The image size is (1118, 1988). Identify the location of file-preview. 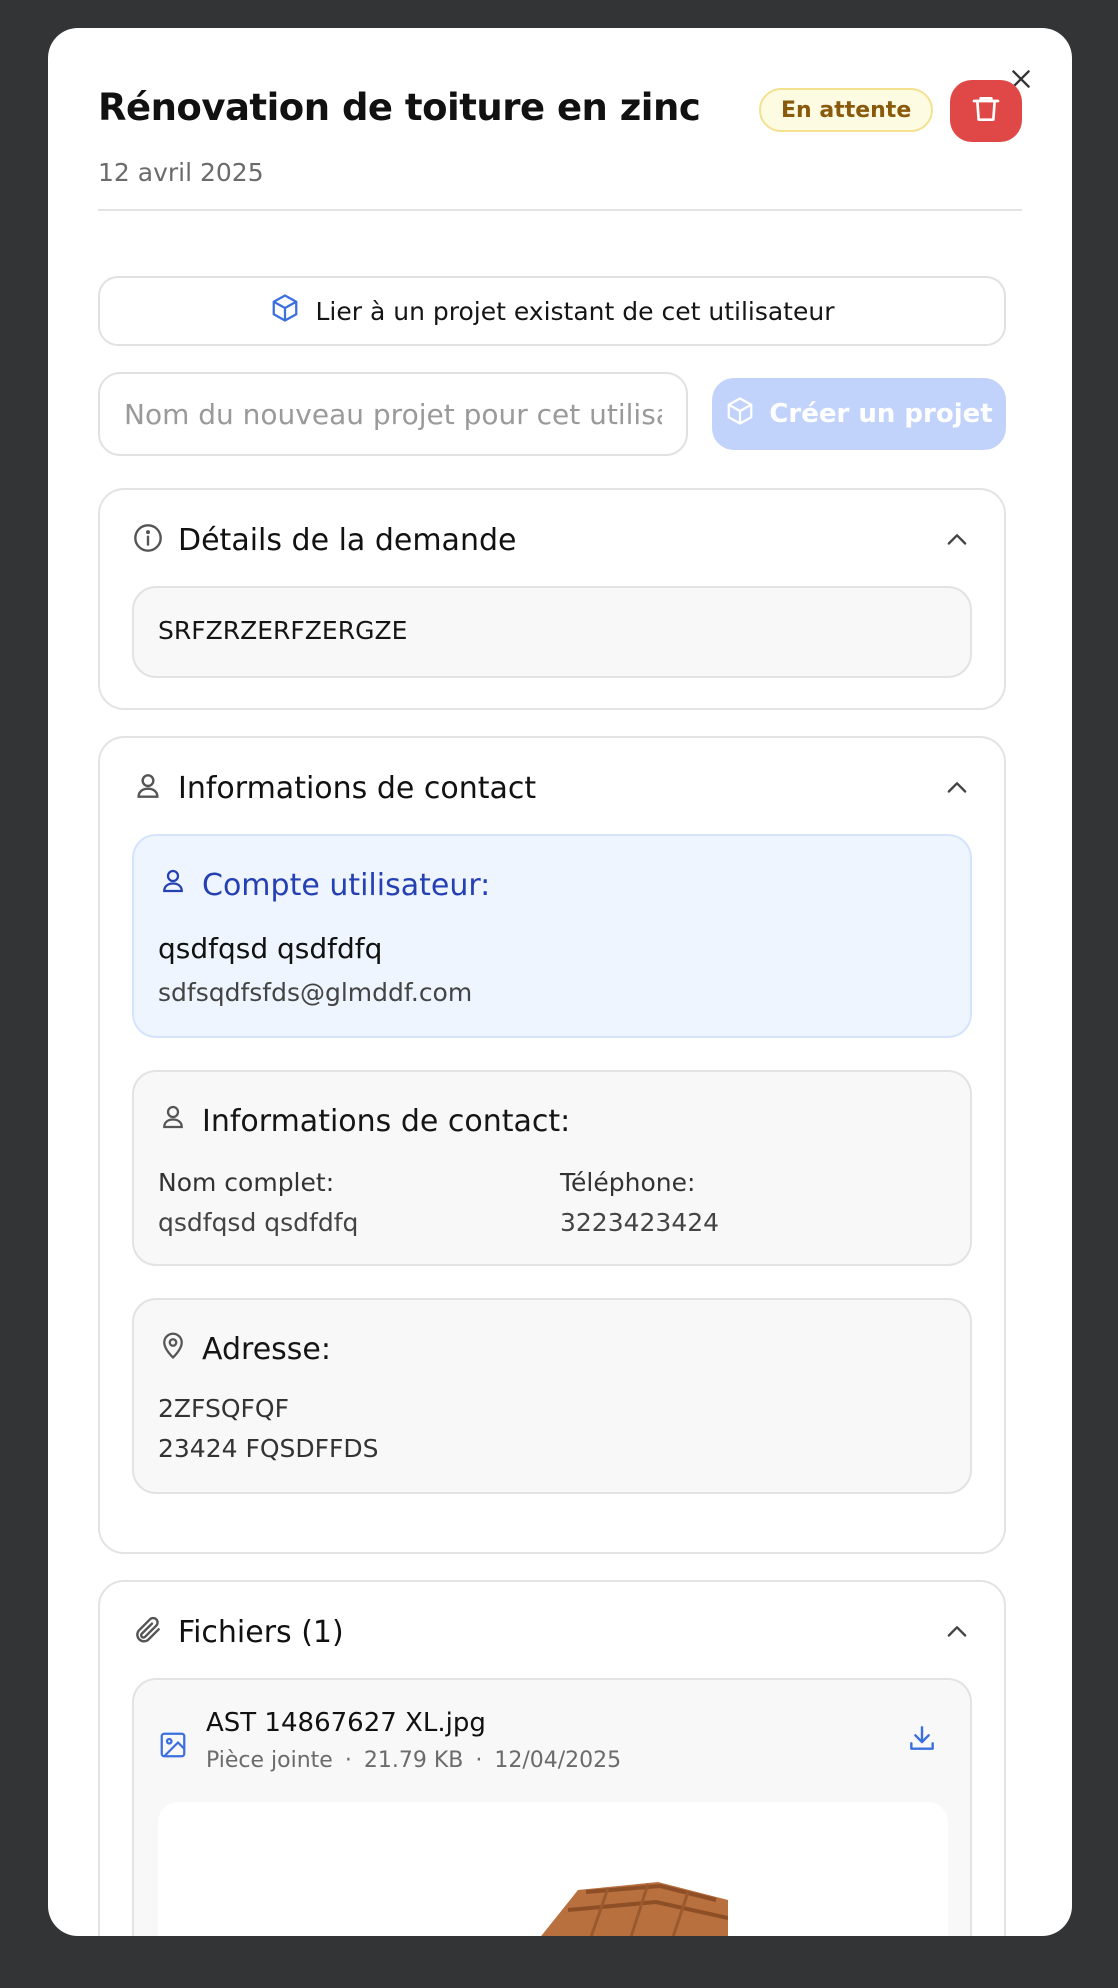
(553, 1869).